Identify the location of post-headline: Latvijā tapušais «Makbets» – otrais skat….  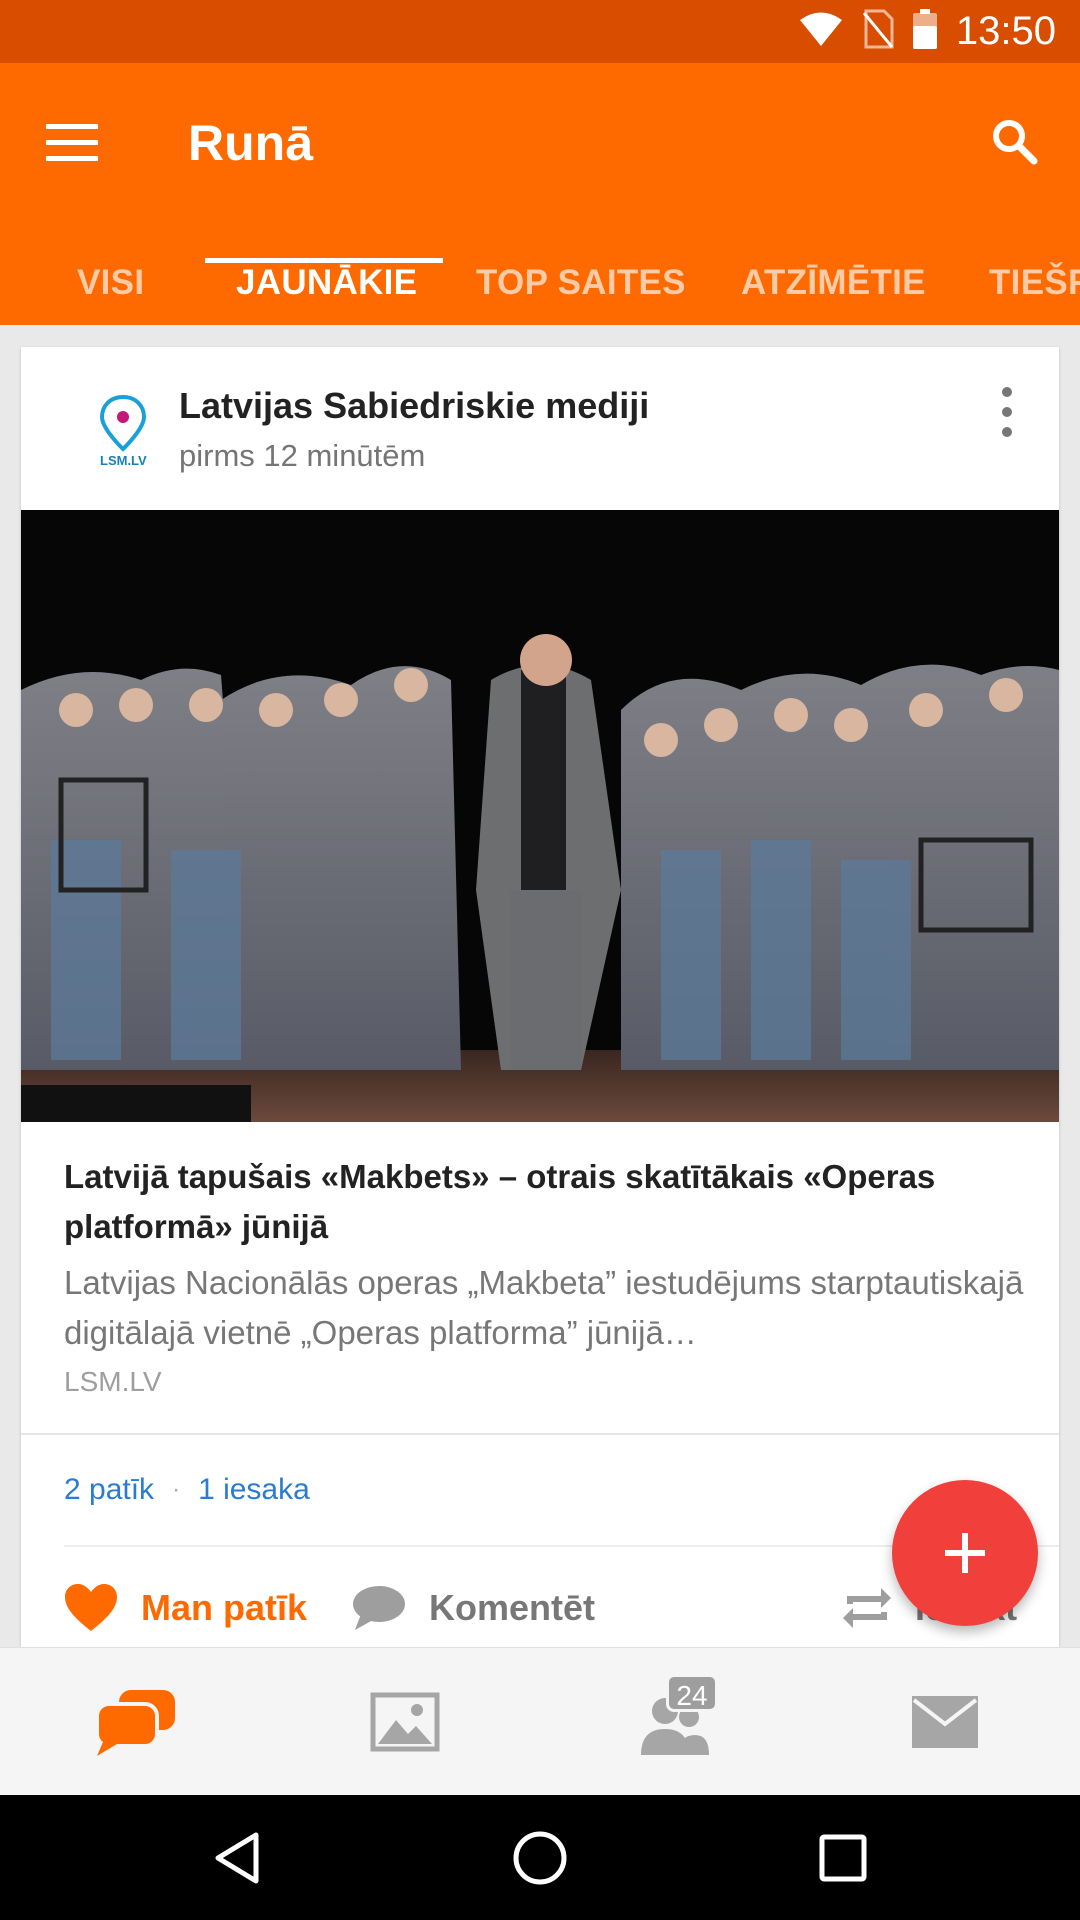
(549, 1202).